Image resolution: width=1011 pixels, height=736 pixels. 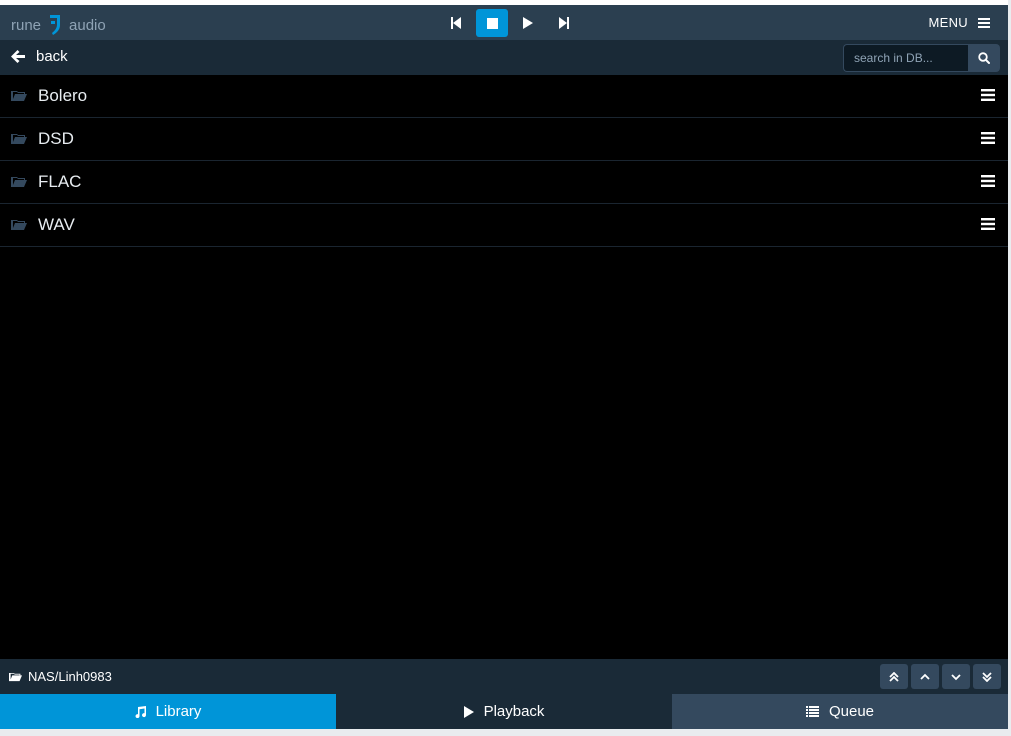 I want to click on search-button, so click(x=984, y=58).